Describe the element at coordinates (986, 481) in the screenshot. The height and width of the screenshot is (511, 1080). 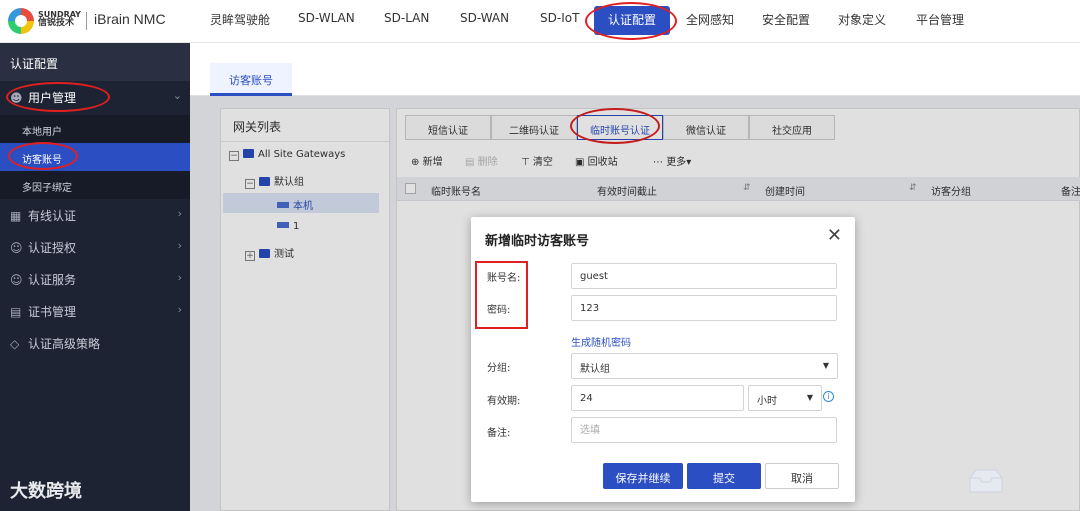
I see `empty-box-icon` at that location.